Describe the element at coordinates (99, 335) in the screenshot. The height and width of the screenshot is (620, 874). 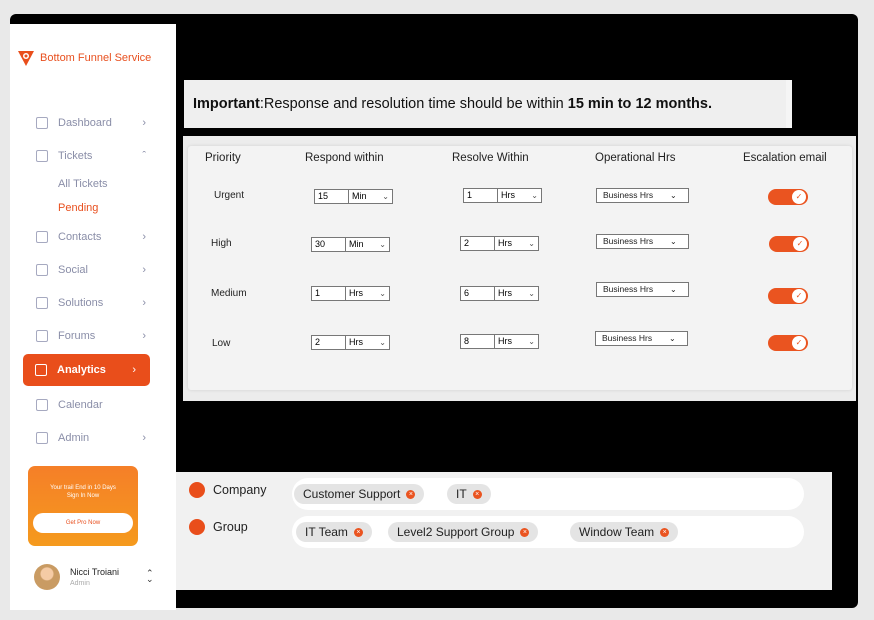
I see `sidebar-item-forums: Forums ›` at that location.